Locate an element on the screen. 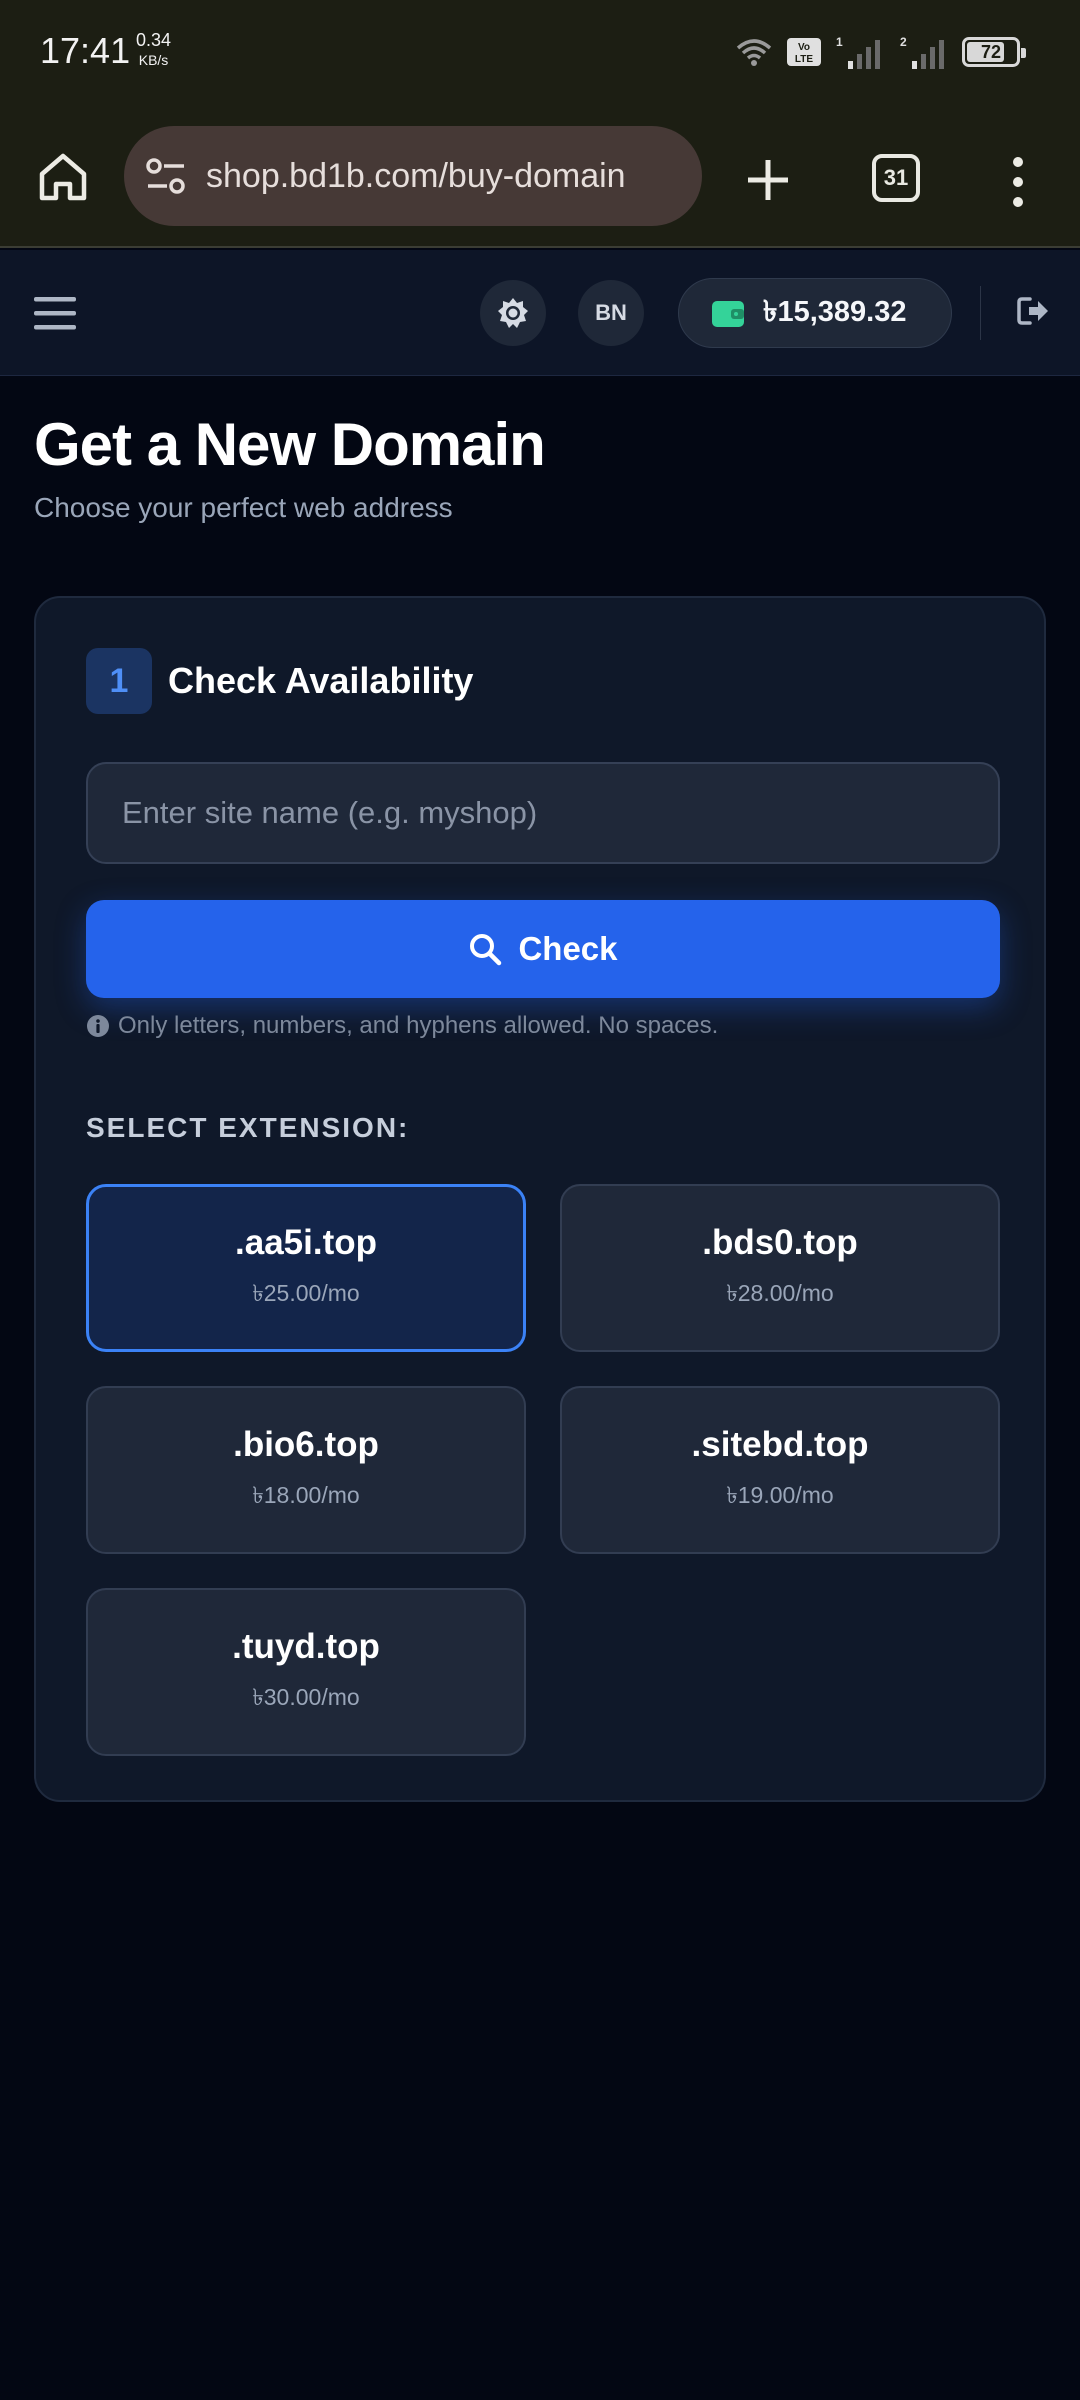 The width and height of the screenshot is (1080, 2400). language-label: BN is located at coordinates (611, 312).